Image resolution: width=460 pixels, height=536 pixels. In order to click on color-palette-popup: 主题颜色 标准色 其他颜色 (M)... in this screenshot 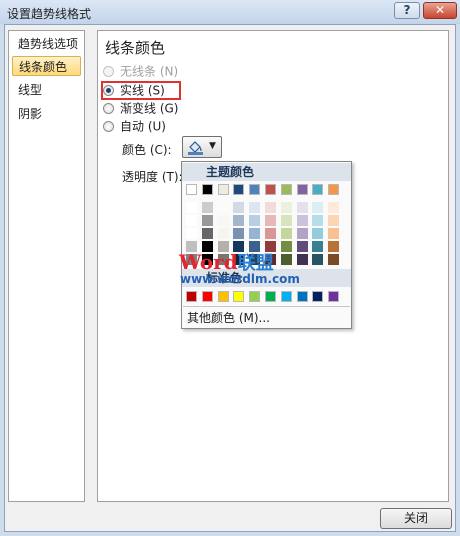, I will do `click(266, 245)`.